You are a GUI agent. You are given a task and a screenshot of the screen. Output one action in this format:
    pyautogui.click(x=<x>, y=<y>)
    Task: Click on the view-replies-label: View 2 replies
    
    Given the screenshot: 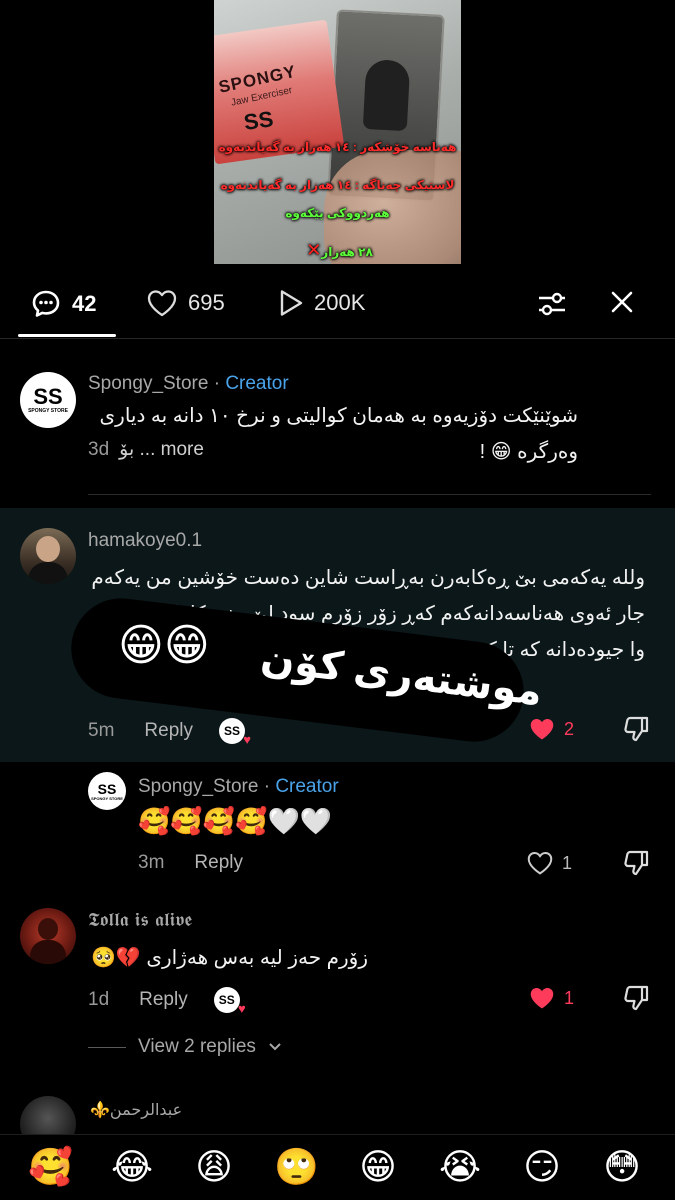 What is the action you would take?
    pyautogui.click(x=197, y=1046)
    